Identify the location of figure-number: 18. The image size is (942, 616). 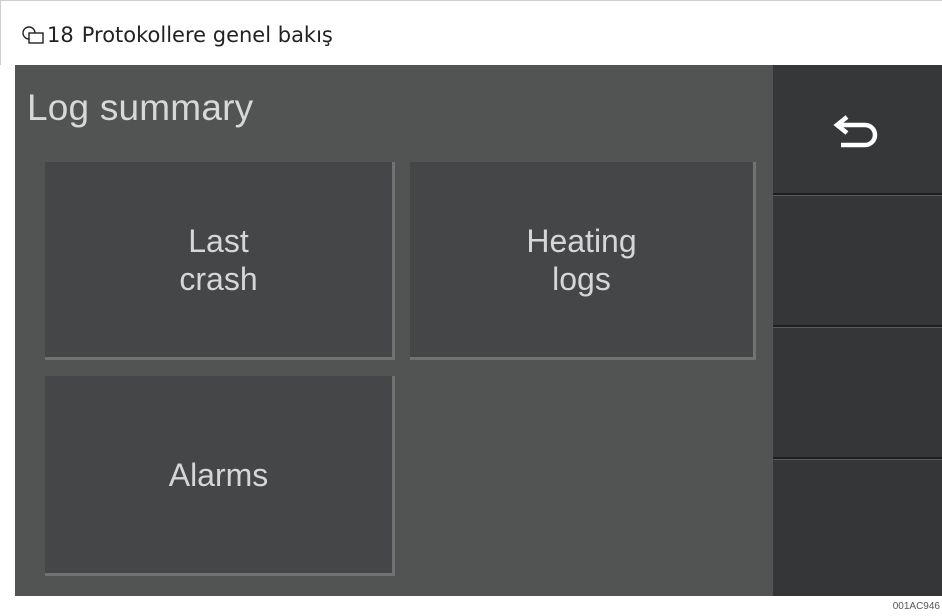
(60, 35).